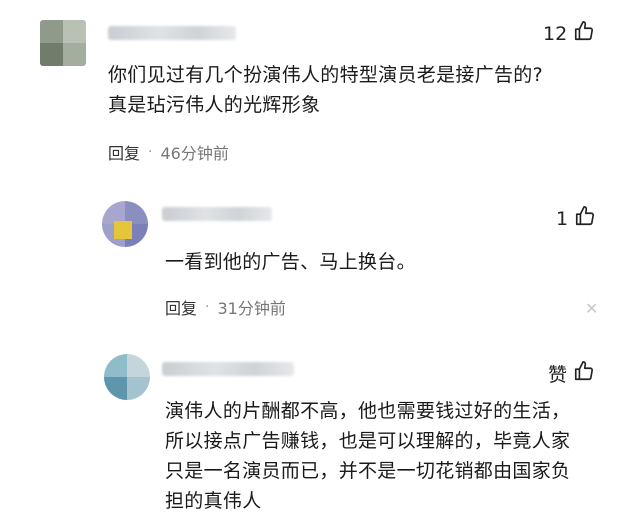  Describe the element at coordinates (214, 105) in the screenshot. I see `comment-line: 真是玷污伟人的光辉形象` at that location.